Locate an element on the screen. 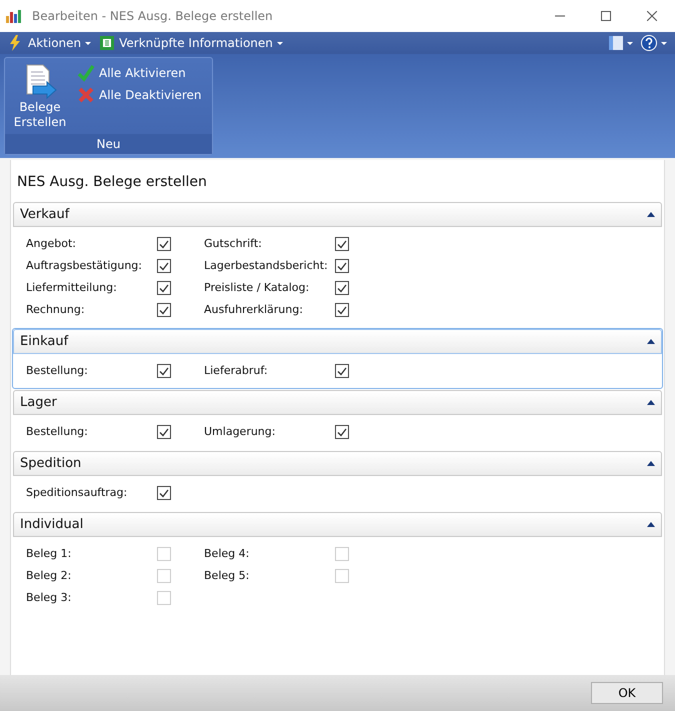 This screenshot has height=711, width=675. help-icon is located at coordinates (649, 43).